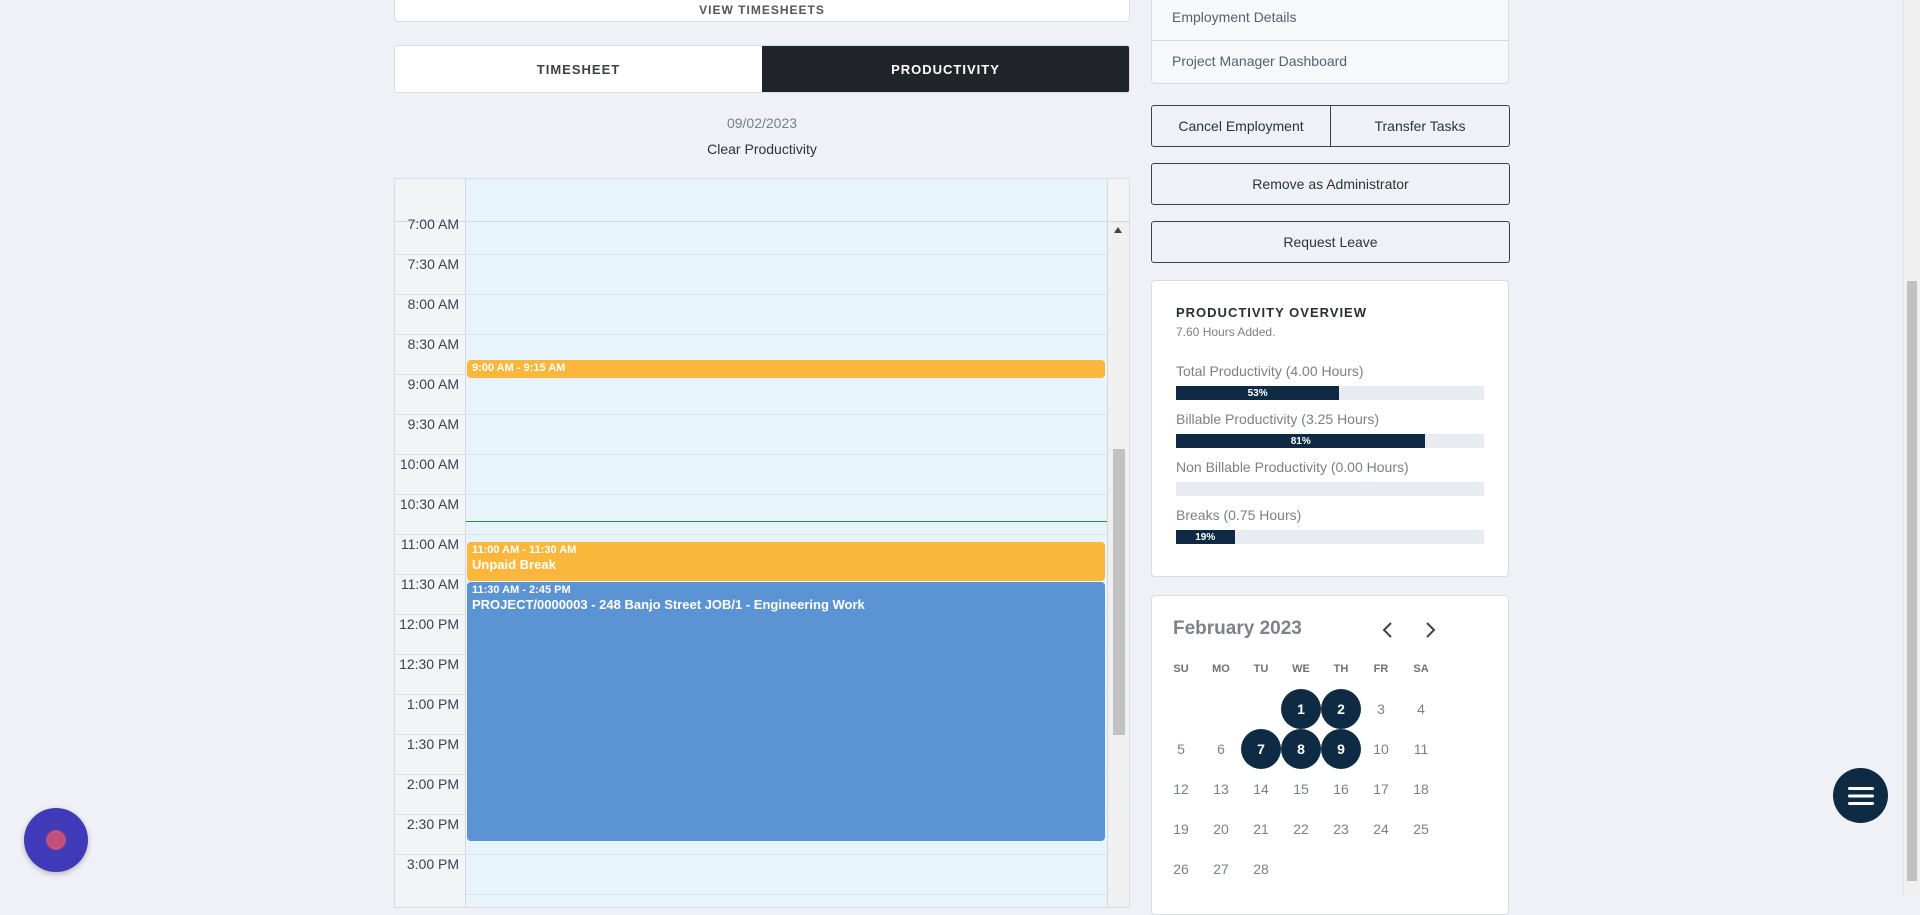  Describe the element at coordinates (1259, 61) in the screenshot. I see `menu-project-manager-dashboard: Project Manager Dashboard` at that location.